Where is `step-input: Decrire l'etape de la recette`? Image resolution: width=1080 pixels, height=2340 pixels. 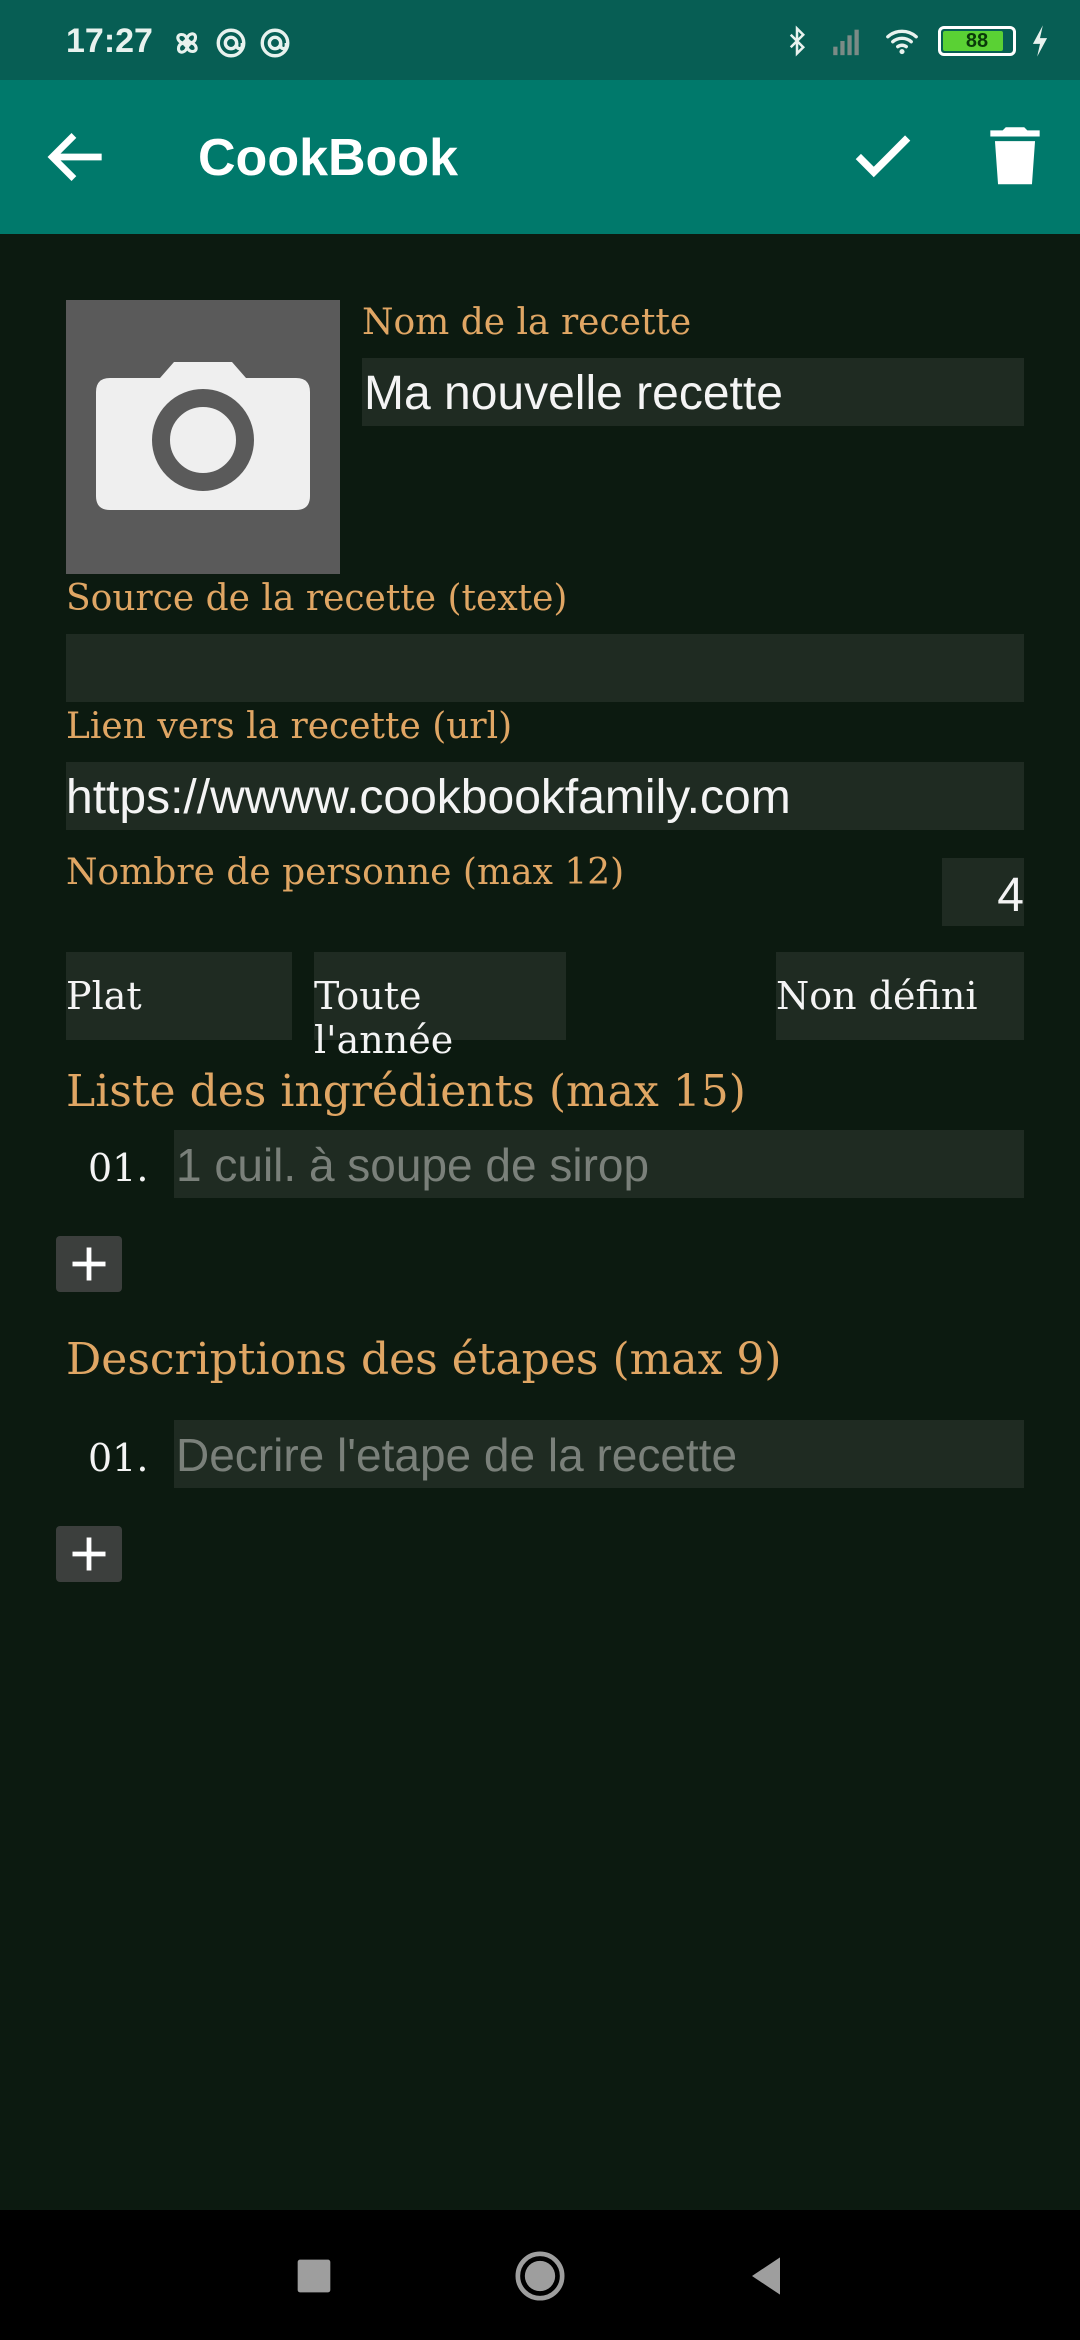 step-input: Decrire l'etape de la recette is located at coordinates (599, 1454).